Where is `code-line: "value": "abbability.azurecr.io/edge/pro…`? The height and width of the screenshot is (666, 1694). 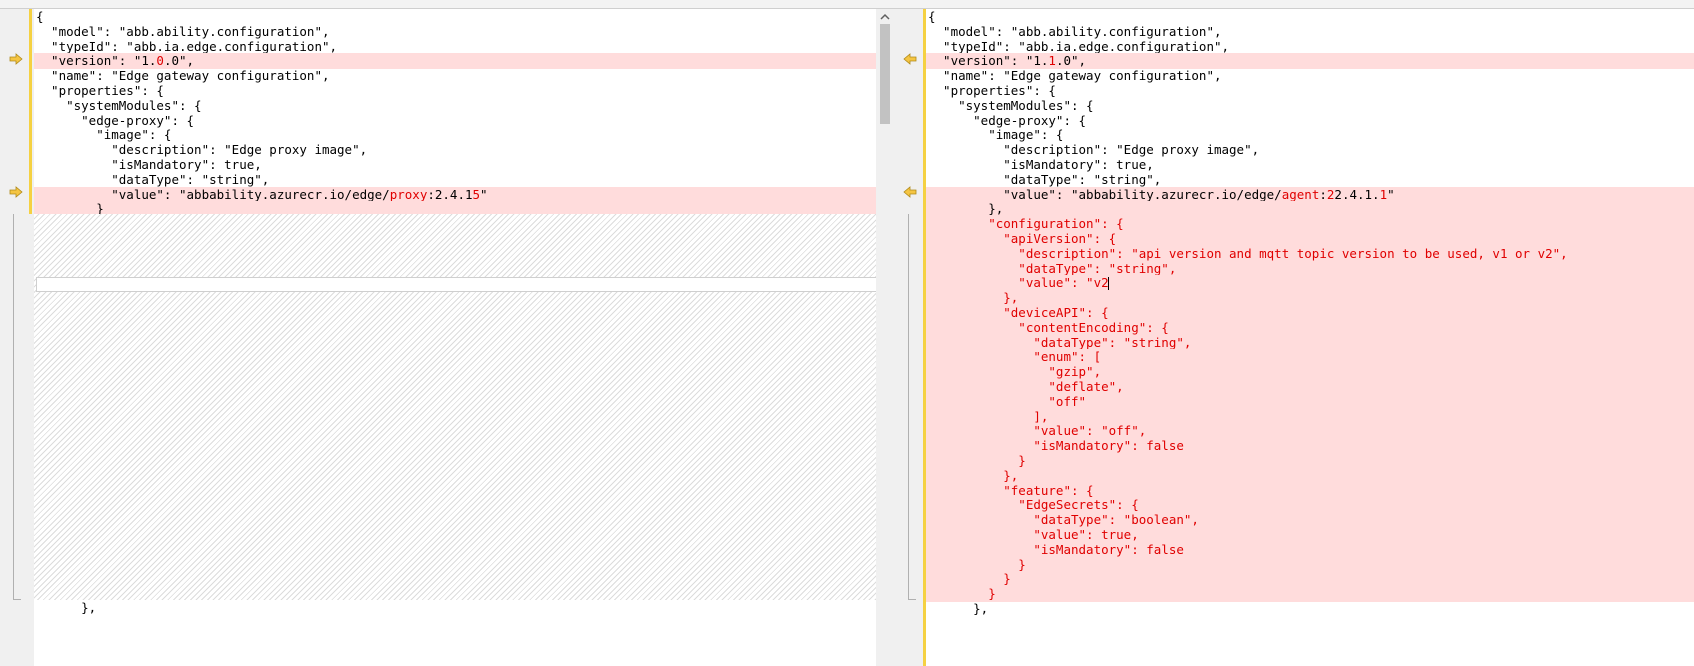
code-line: "value": "abbability.azurecr.io/edge/pro… is located at coordinates (455, 194).